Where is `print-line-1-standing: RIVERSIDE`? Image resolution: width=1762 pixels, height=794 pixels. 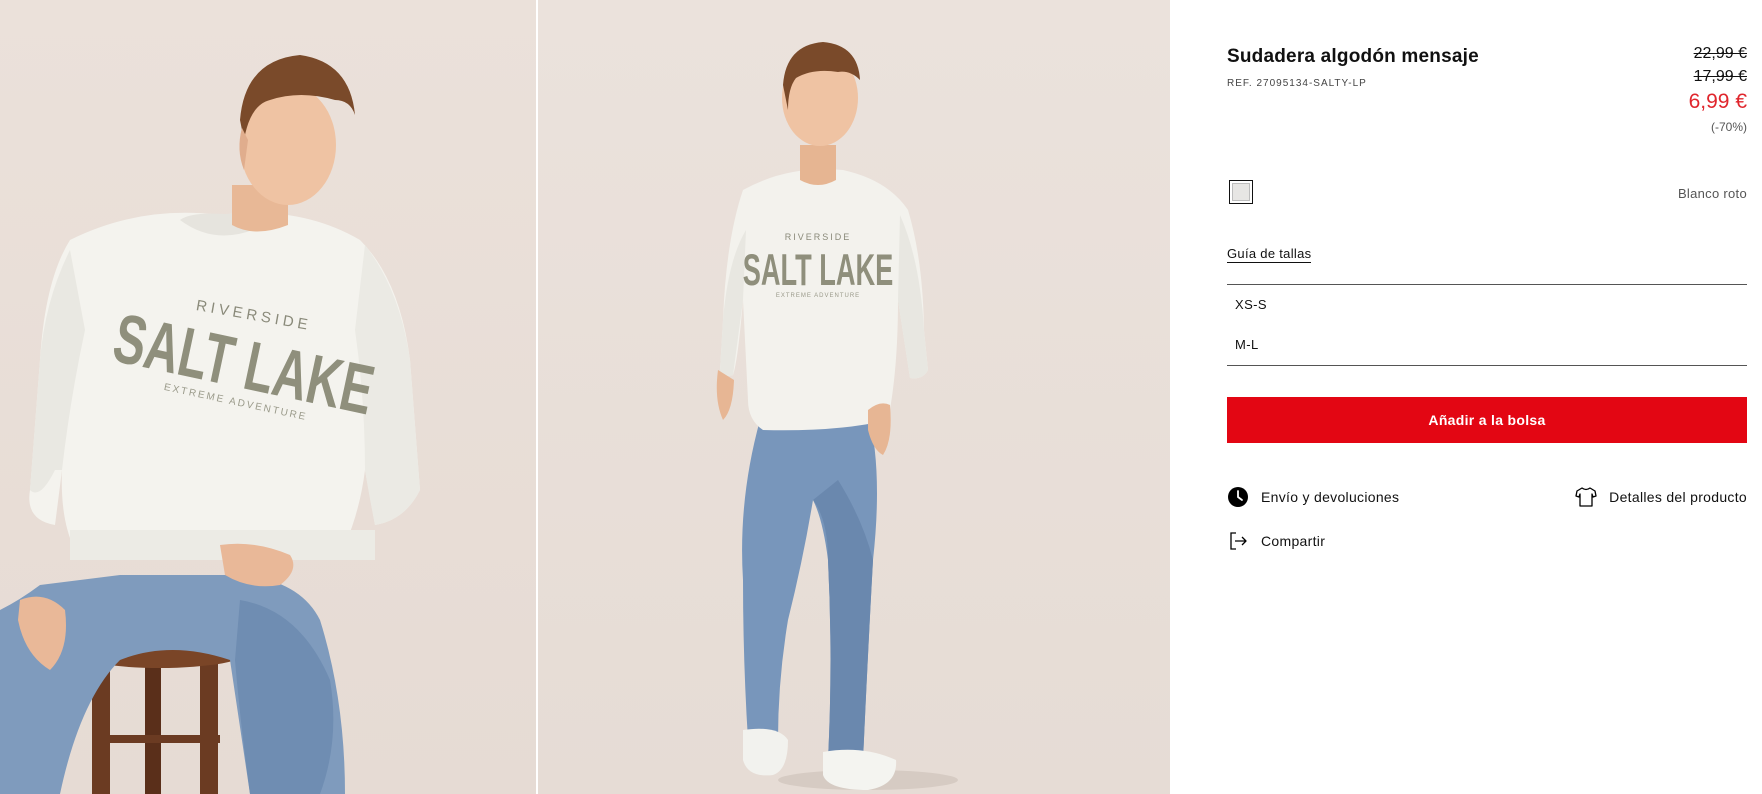
print-line-1-standing: RIVERSIDE is located at coordinates (818, 237).